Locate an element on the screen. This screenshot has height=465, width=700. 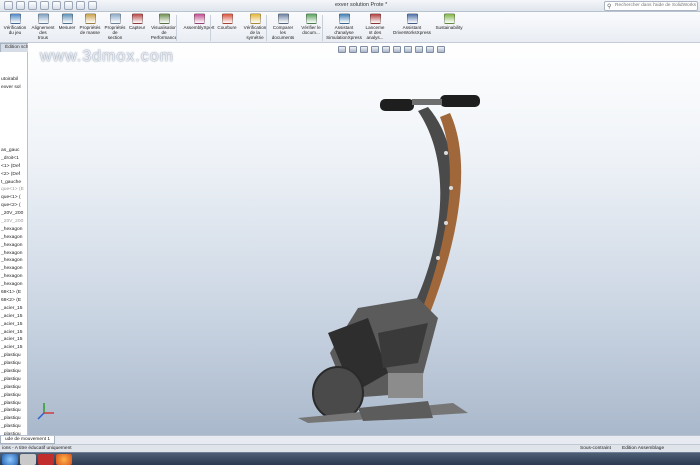
feature-tree-item: utoirabil is located at coordinates (13, 80).